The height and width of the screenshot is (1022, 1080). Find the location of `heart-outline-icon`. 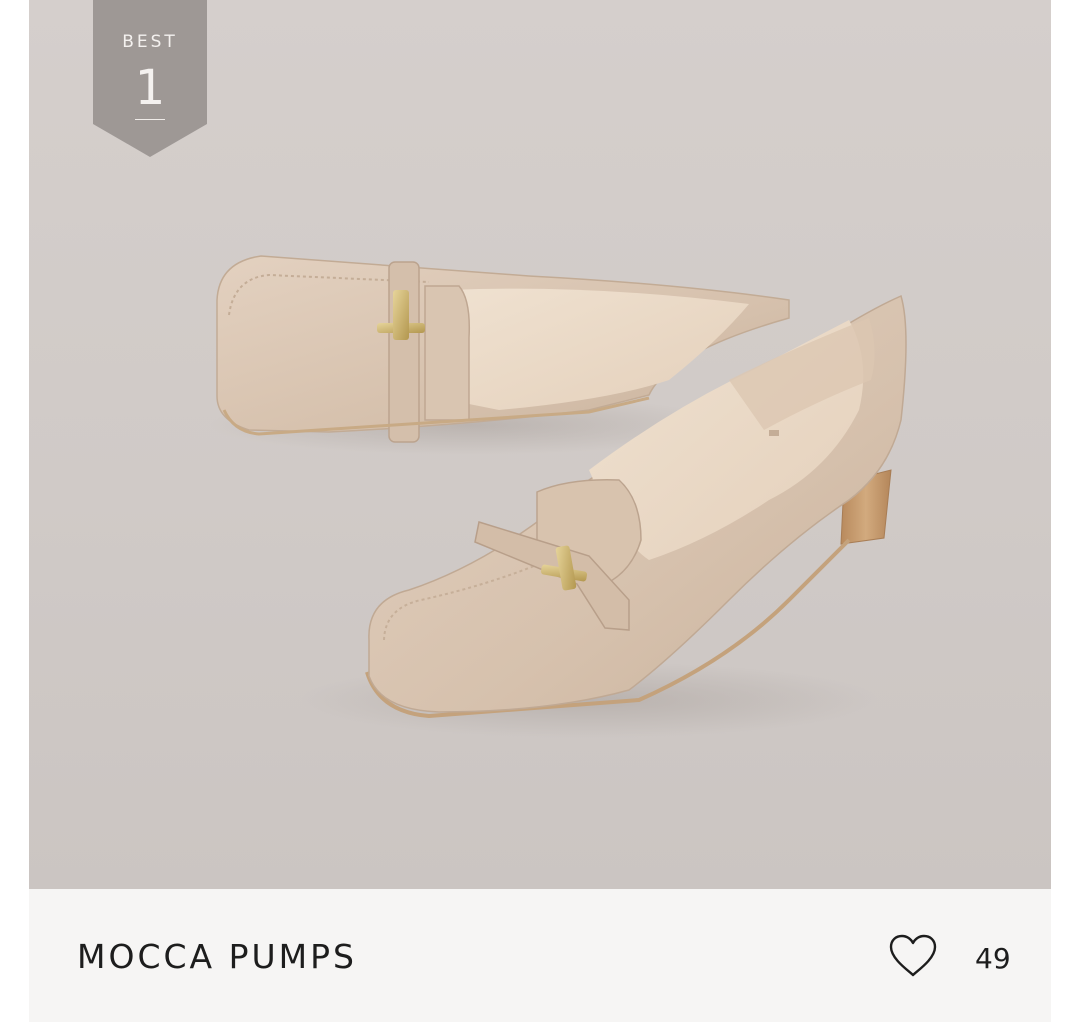

heart-outline-icon is located at coordinates (913, 956).